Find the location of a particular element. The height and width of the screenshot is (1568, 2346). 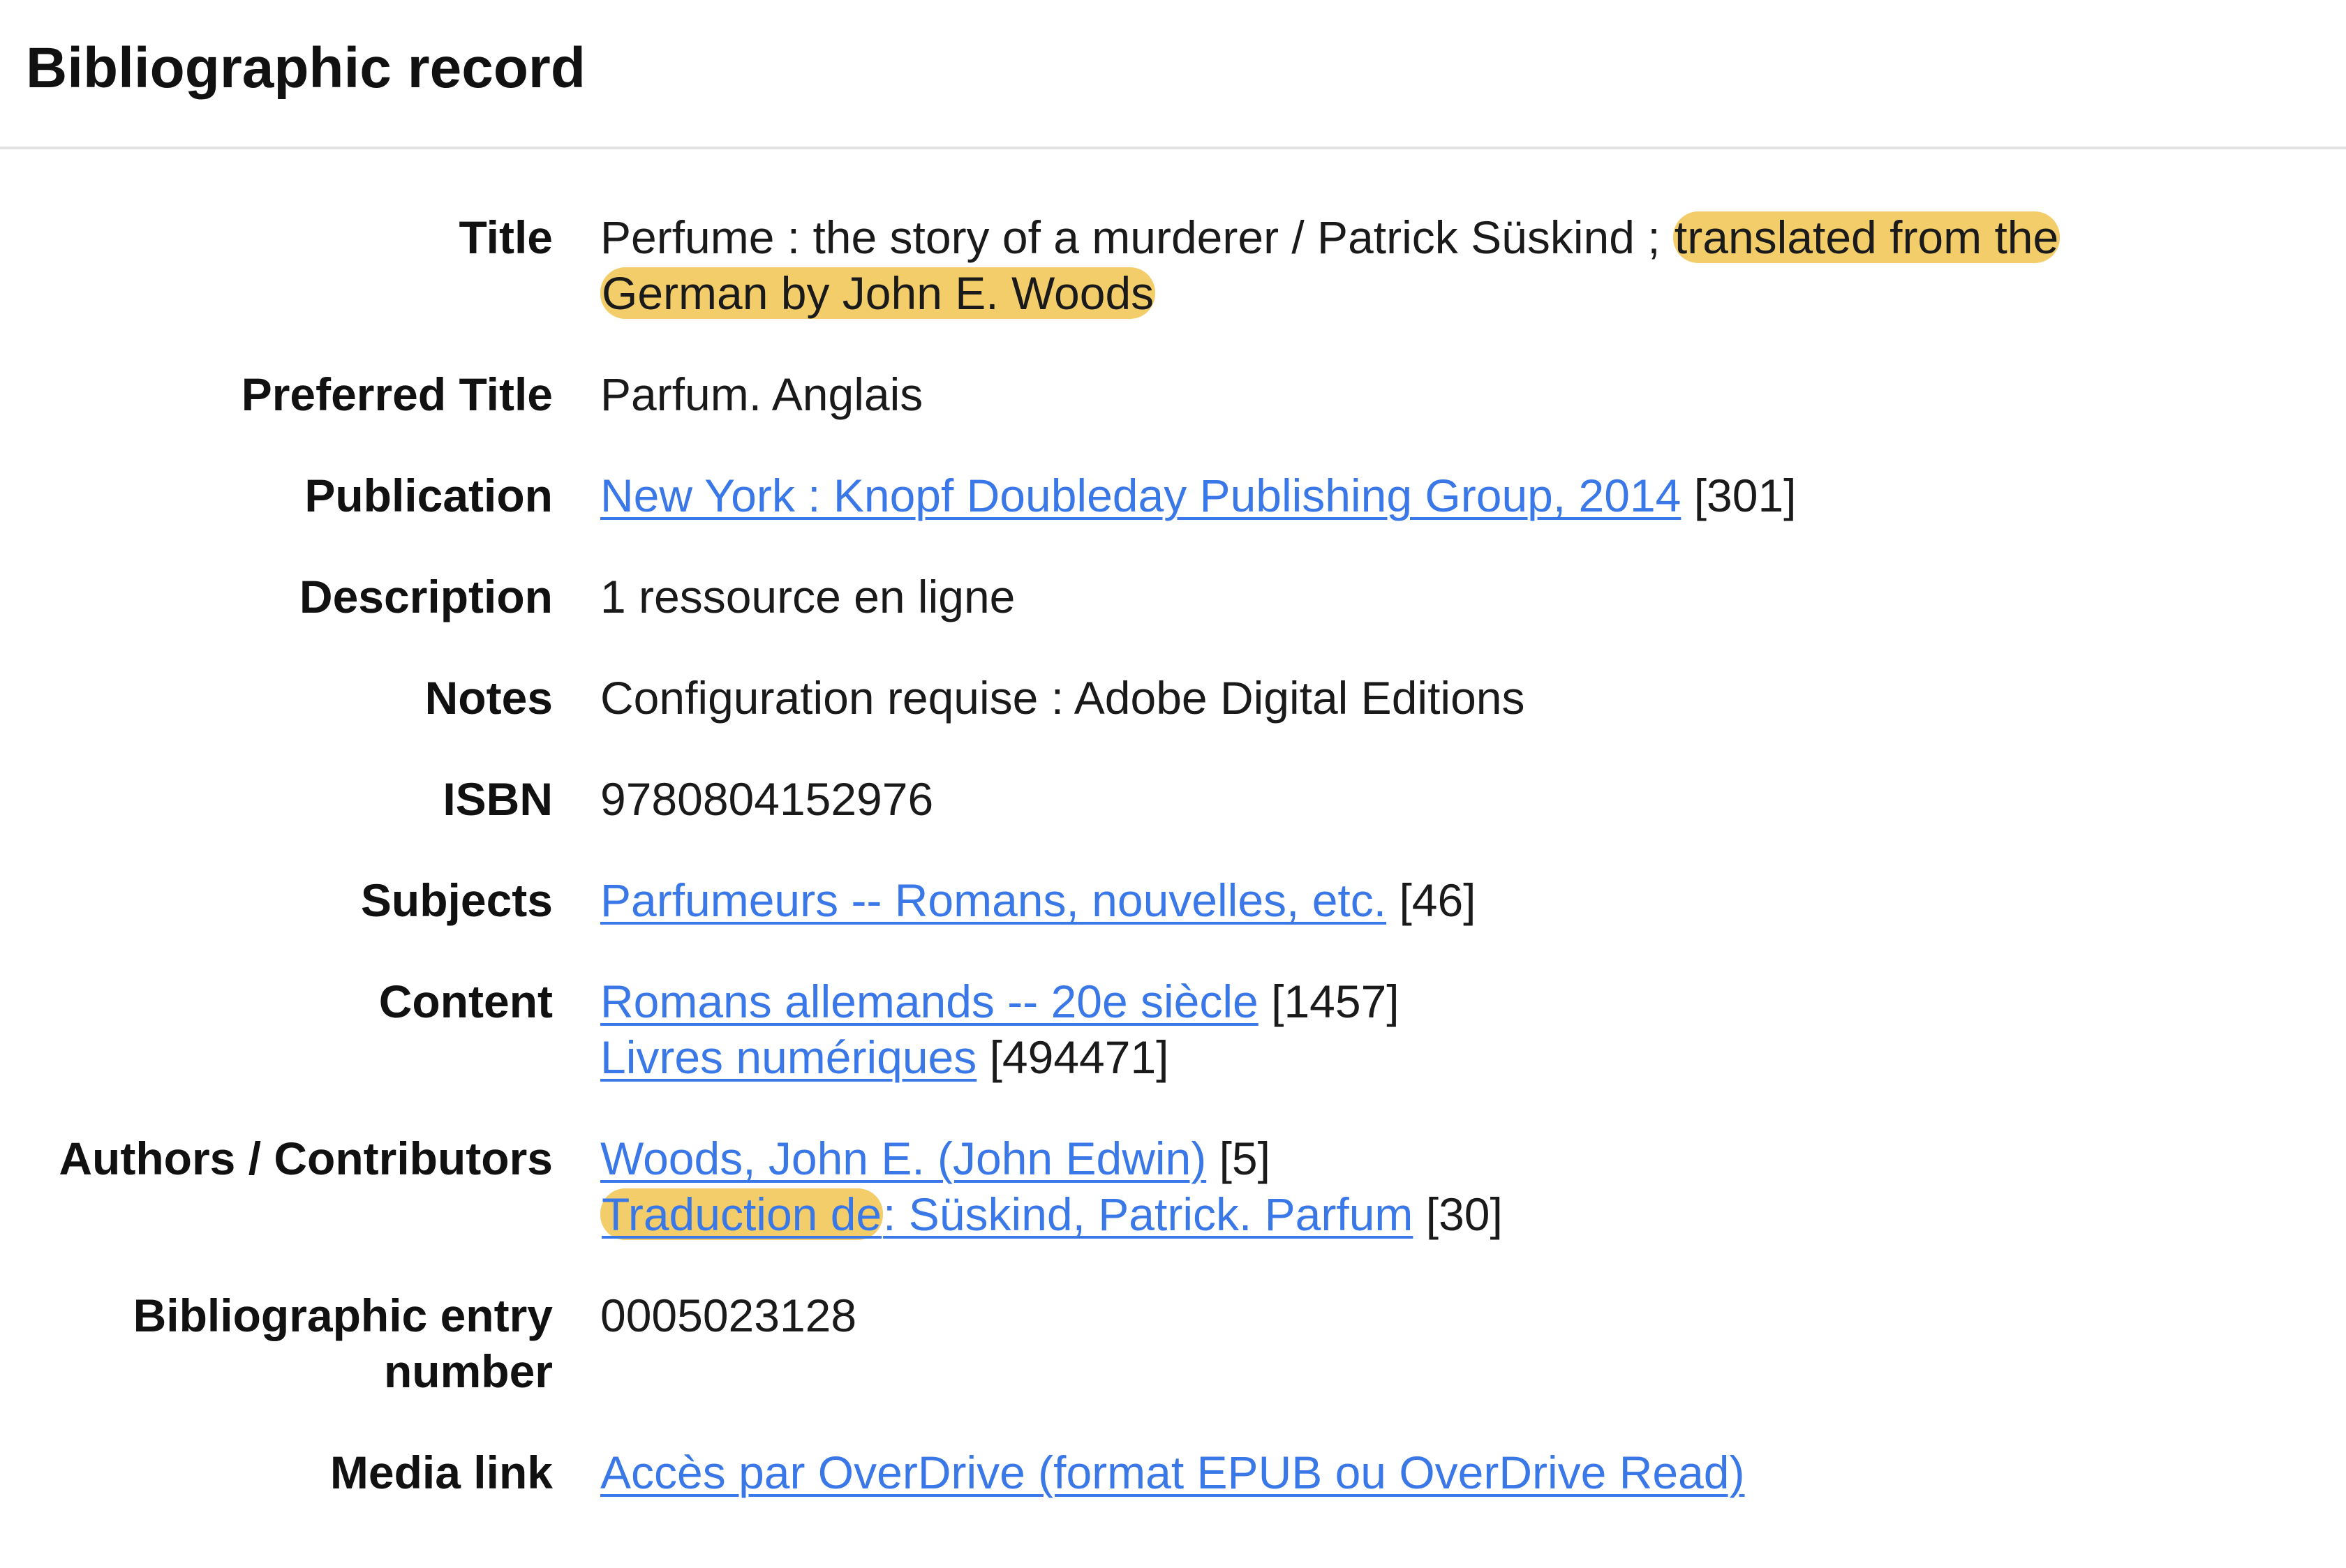

field-label-isbn: ISBN is located at coordinates (498, 799).